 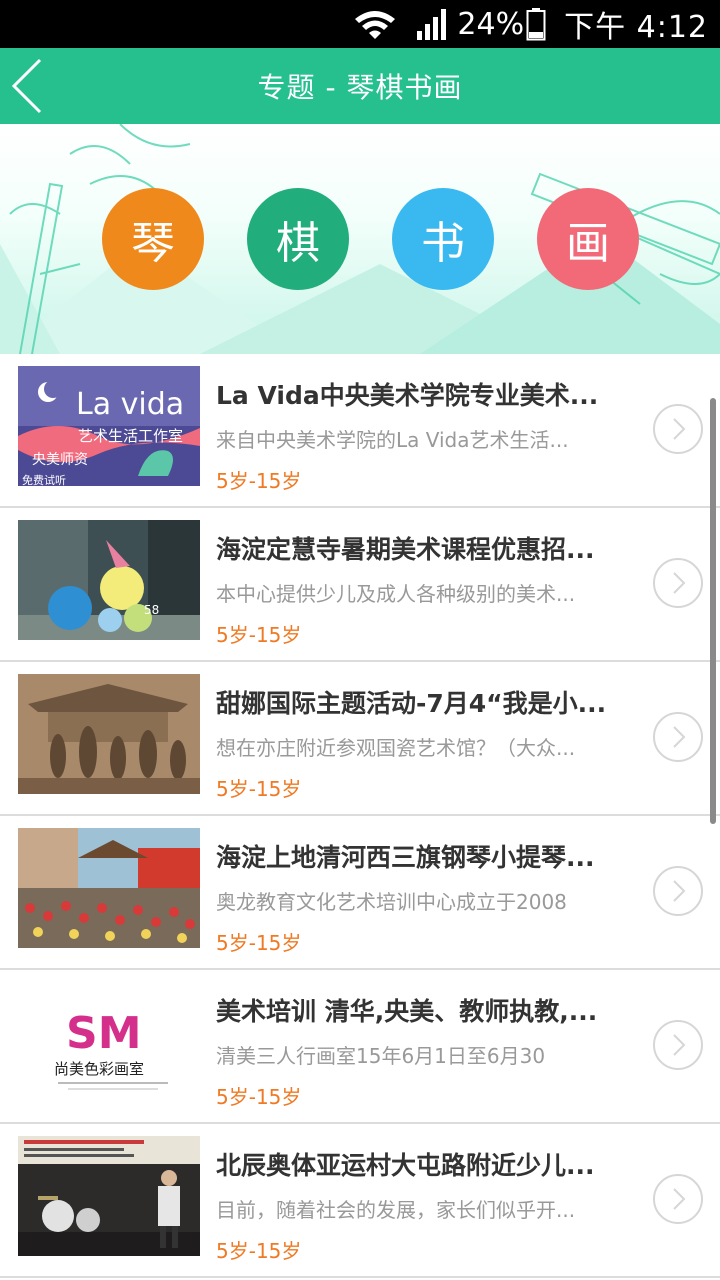 I want to click on category-qin-button: 琴, so click(x=153, y=239).